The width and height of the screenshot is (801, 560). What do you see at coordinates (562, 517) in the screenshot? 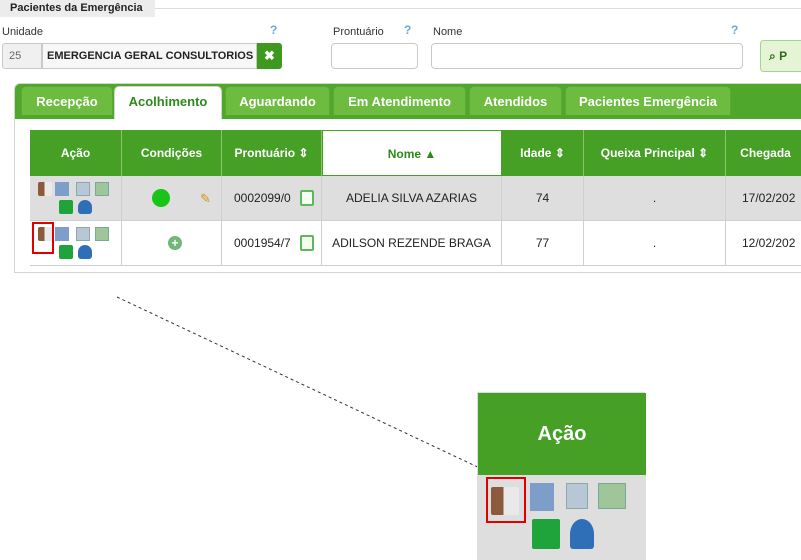
I see `zoom-action-icons` at bounding box center [562, 517].